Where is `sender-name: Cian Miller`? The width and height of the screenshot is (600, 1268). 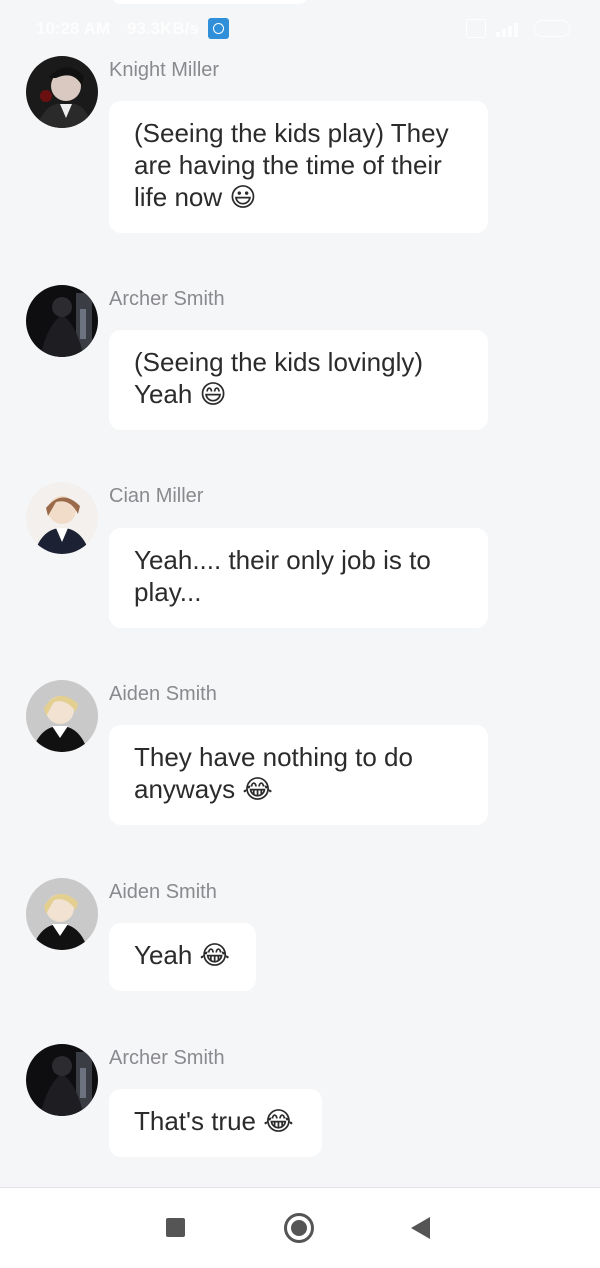
sender-name: Cian Miller is located at coordinates (156, 496).